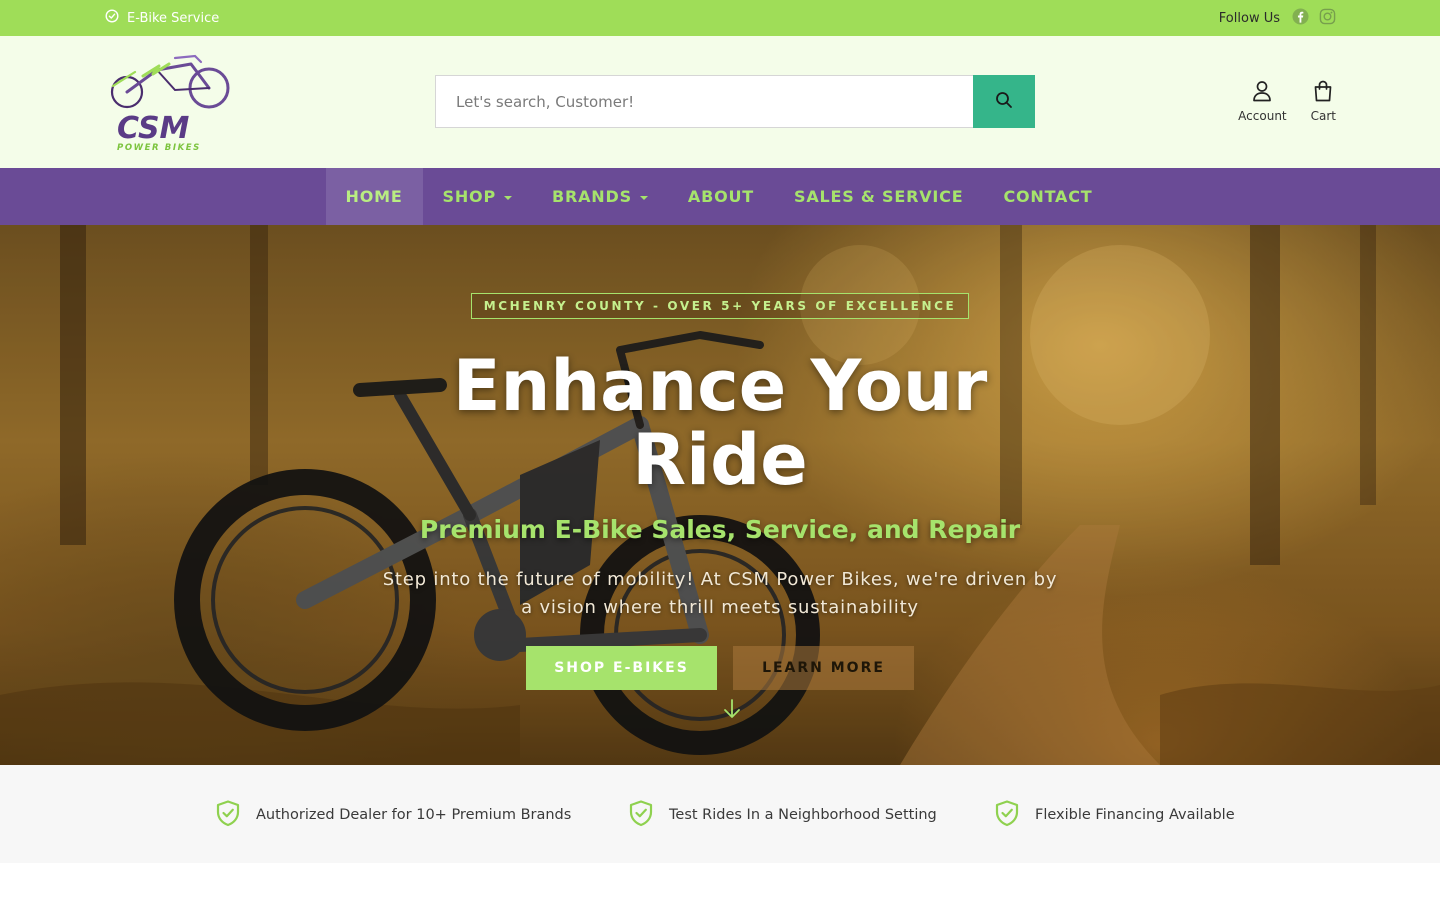 The width and height of the screenshot is (1440, 900). I want to click on check-circle-icon, so click(112, 18).